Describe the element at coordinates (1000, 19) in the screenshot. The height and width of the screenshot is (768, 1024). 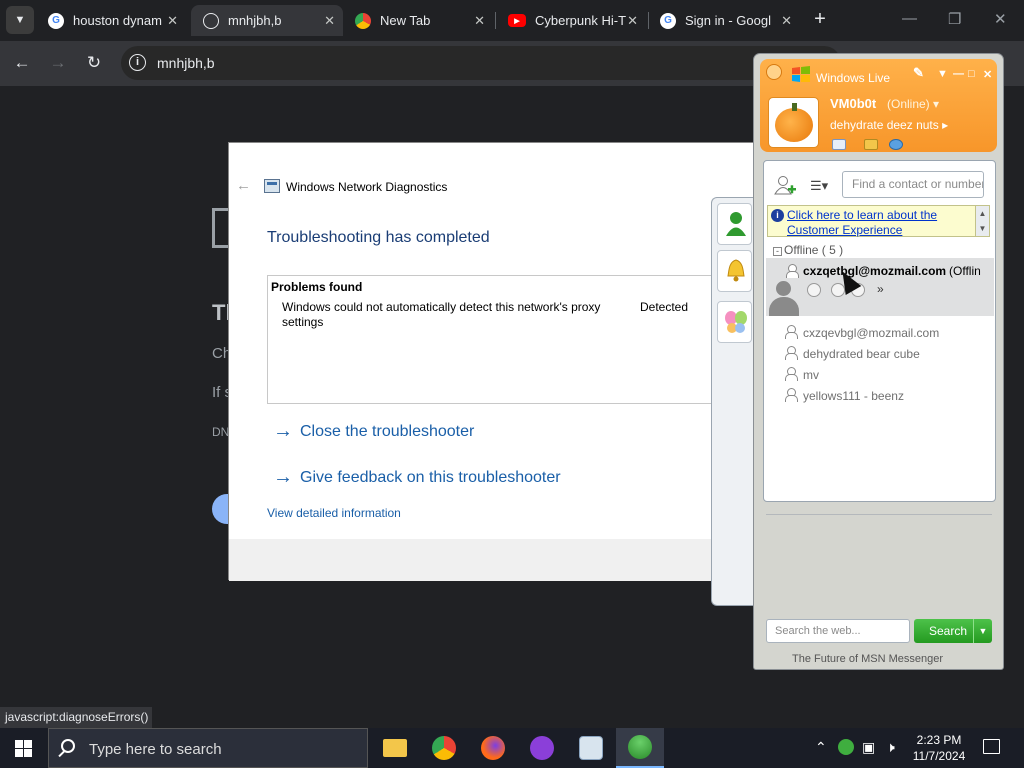
I see `close-window-icon: ✕` at that location.